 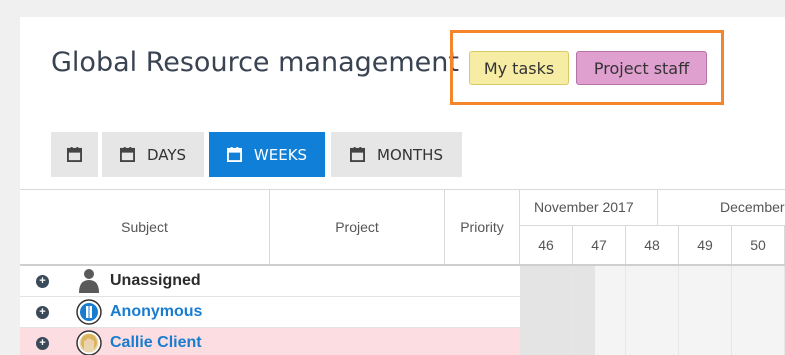 I want to click on user-silhouette-icon, so click(x=89, y=281).